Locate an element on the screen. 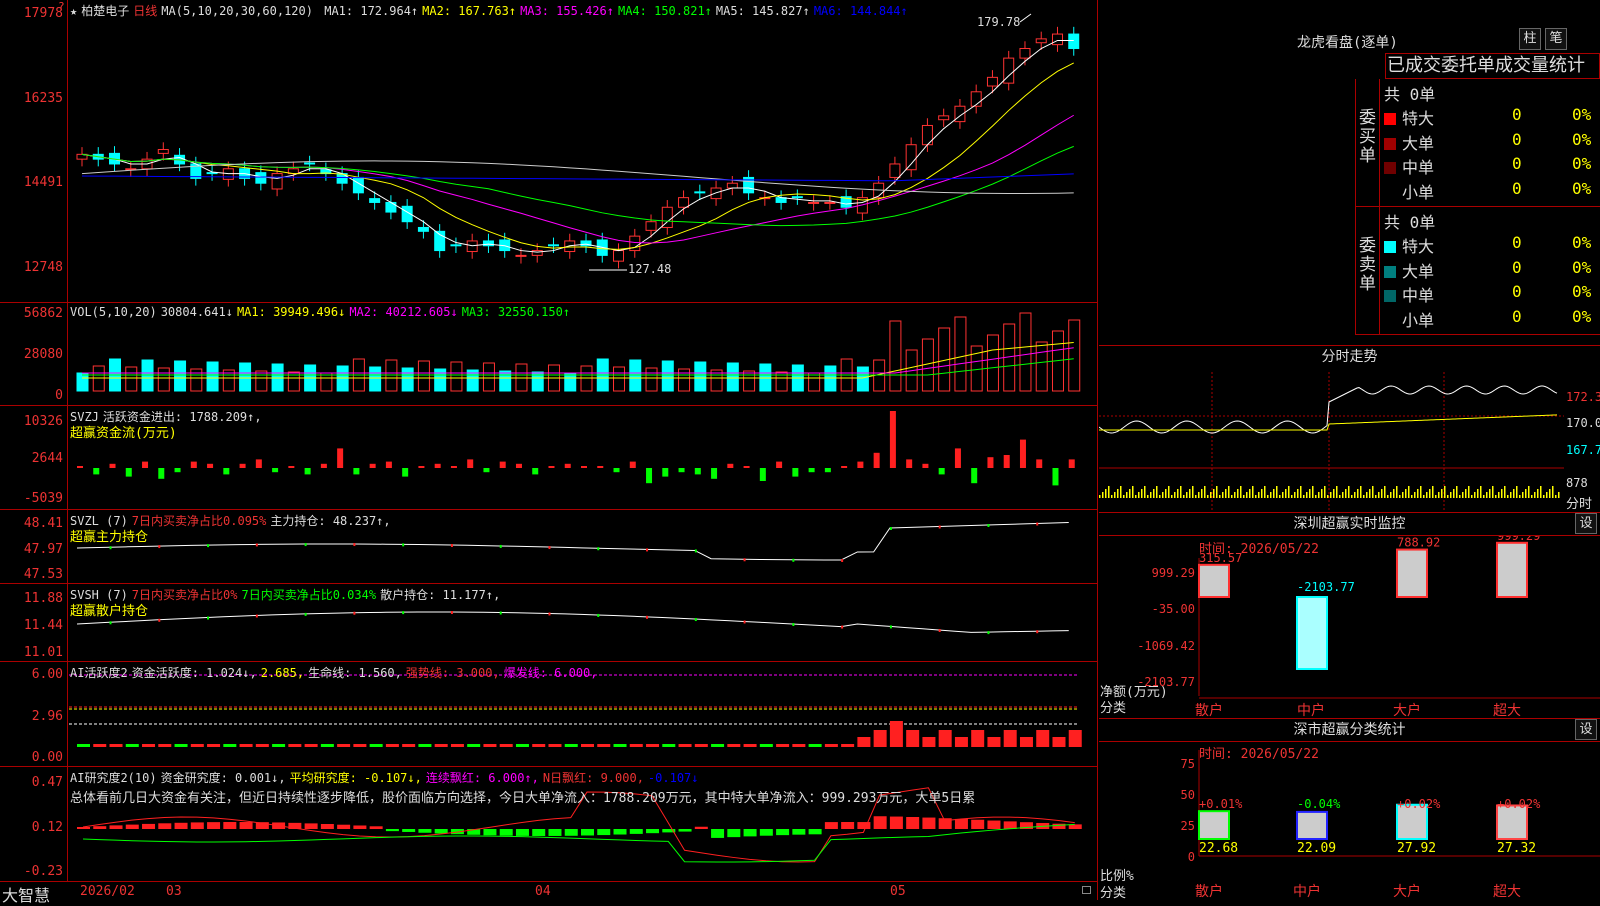  stats-tab: 已成交委托单成交量统计 is located at coordinates (1492, 66).